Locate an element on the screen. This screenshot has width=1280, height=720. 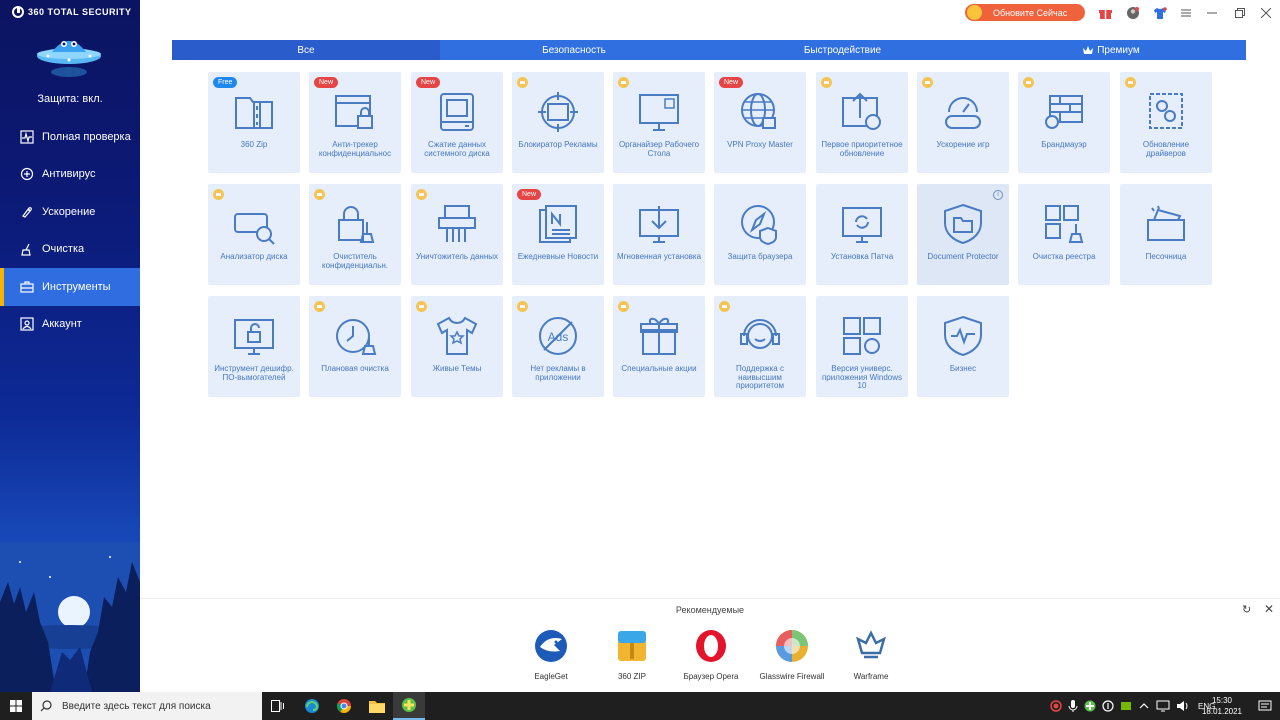
tool-browser-protection: Защита браузера is located at coordinates (760, 234).